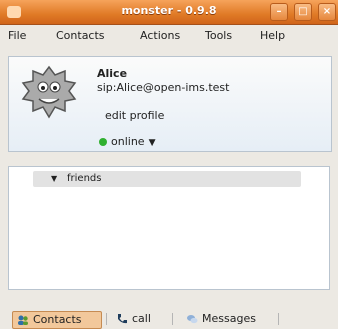 The width and height of the screenshot is (338, 329). I want to click on tab-bar: Contacts call Messages, so click(169, 317).